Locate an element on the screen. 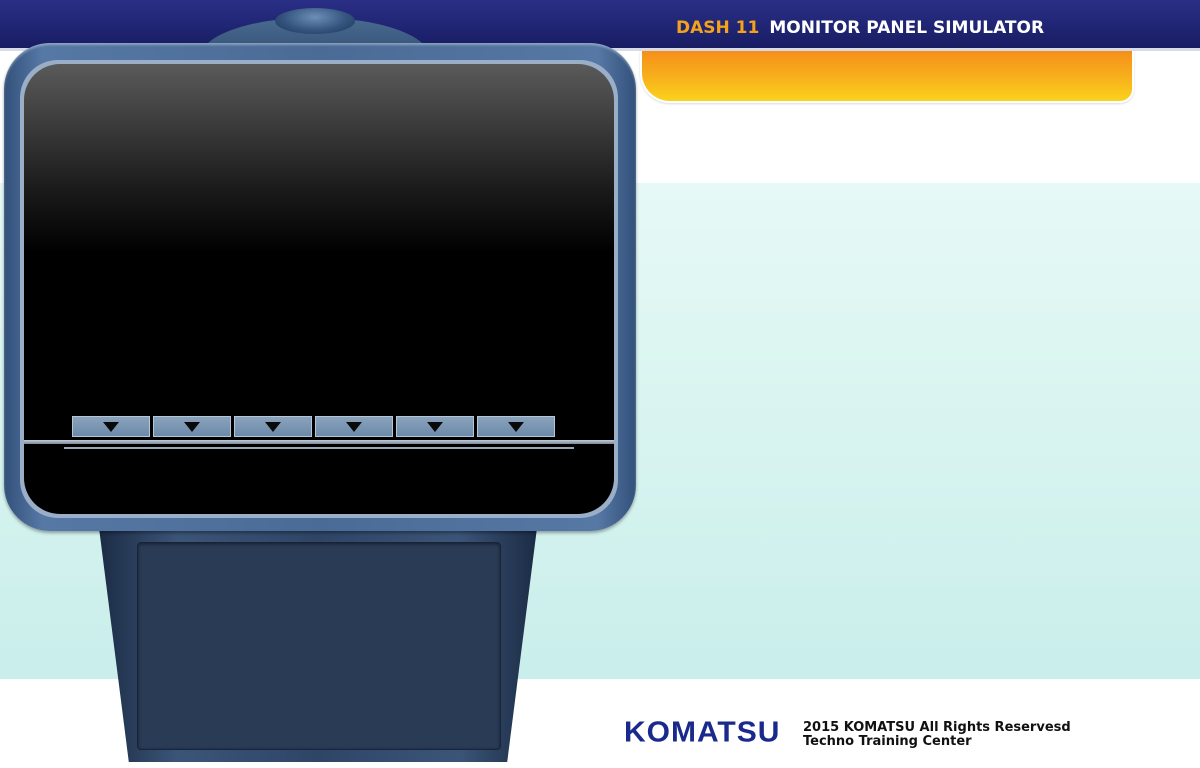 Image resolution: width=1200 pixels, height=768 pixels. header-accent-tab is located at coordinates (887, 77).